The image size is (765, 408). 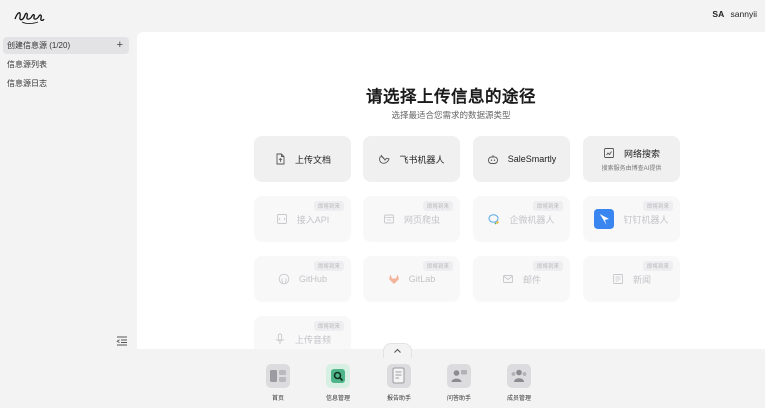 I want to click on chevron-up-icon, so click(x=397, y=350).